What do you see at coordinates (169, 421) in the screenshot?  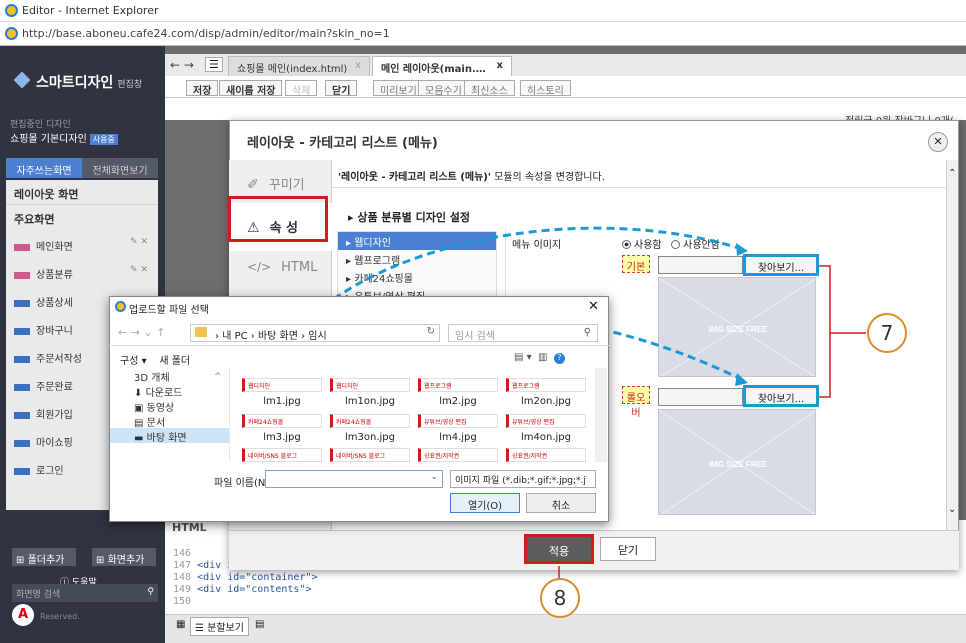 I see `tree-item-documents: ▤ 문서` at bounding box center [169, 421].